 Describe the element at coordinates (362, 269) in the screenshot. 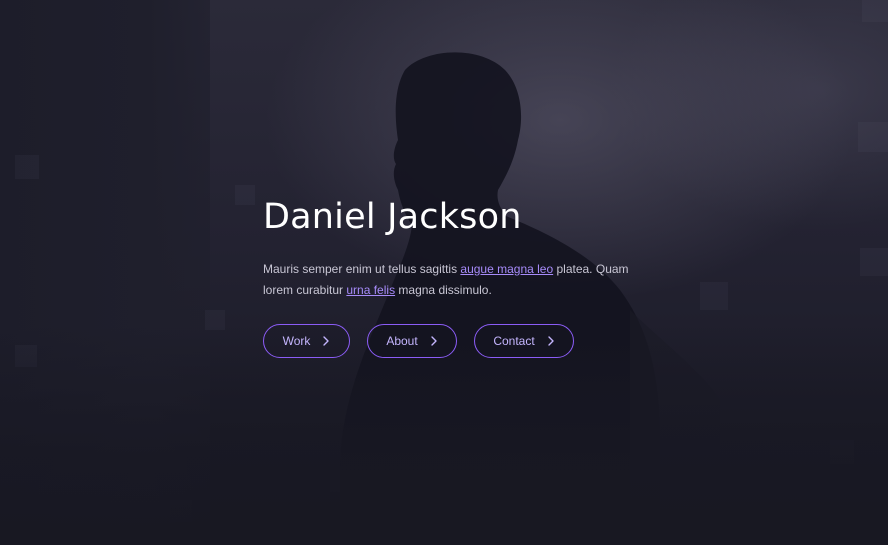

I see `description-text: Mauris semper enim ut tellus sagittis` at that location.